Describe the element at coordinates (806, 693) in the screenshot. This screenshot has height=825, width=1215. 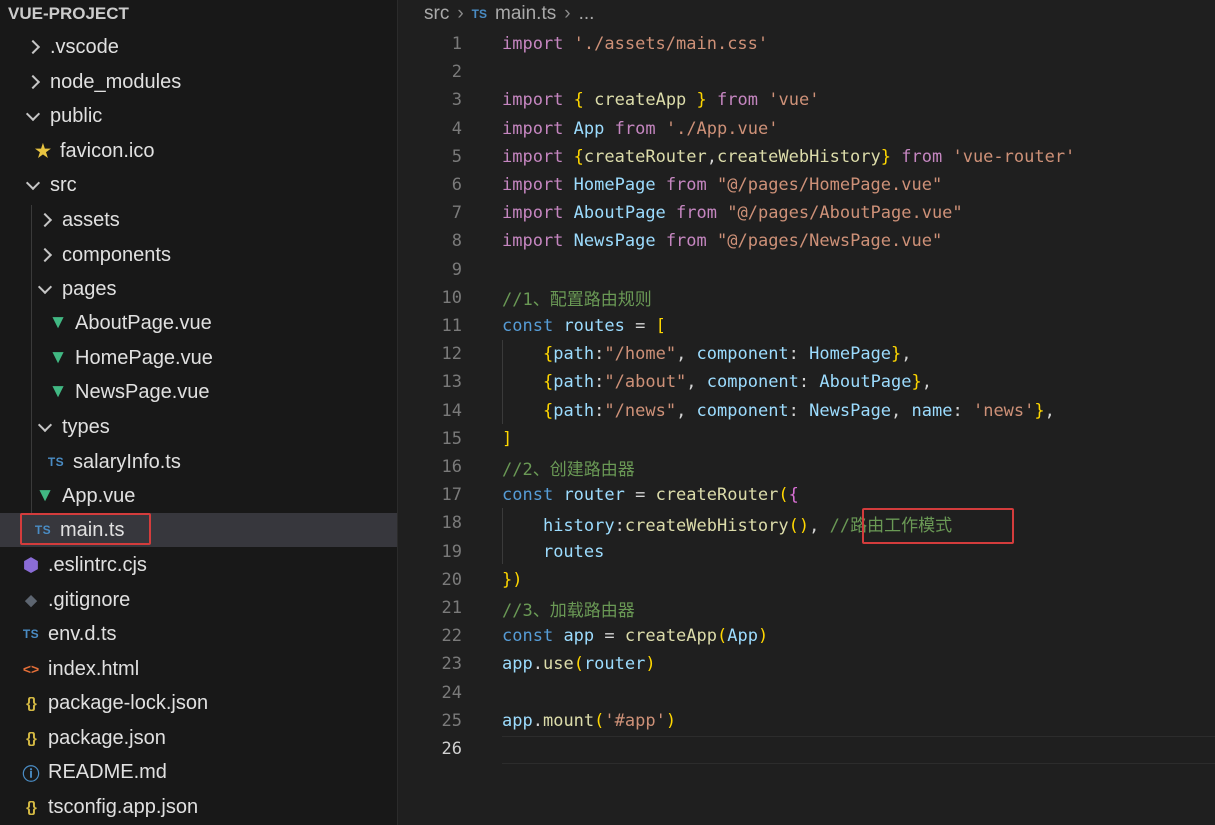
I see `code-line: 24` at that location.